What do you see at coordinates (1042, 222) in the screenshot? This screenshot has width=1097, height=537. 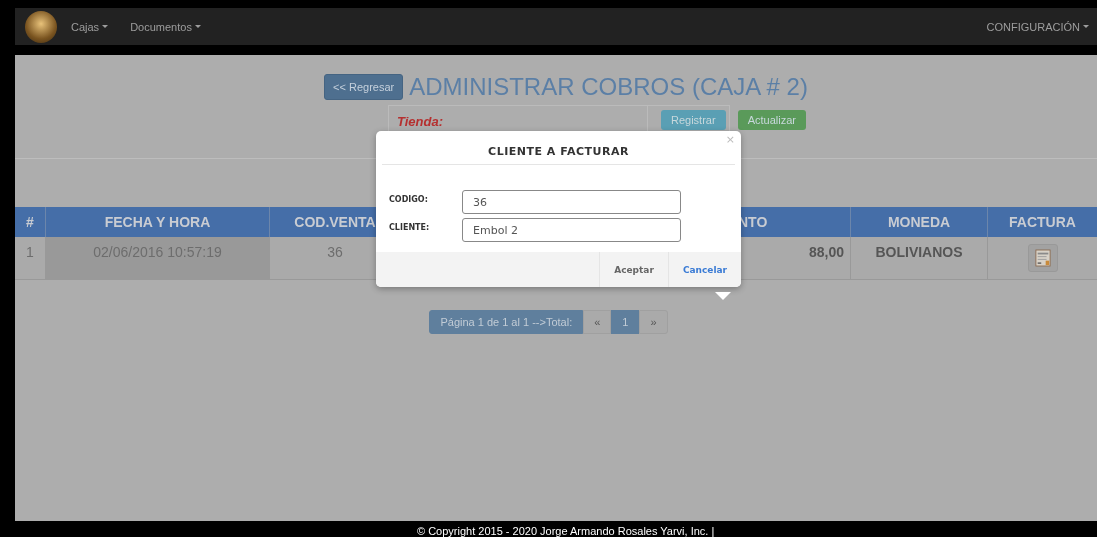 I see `column-header: FACTURA` at bounding box center [1042, 222].